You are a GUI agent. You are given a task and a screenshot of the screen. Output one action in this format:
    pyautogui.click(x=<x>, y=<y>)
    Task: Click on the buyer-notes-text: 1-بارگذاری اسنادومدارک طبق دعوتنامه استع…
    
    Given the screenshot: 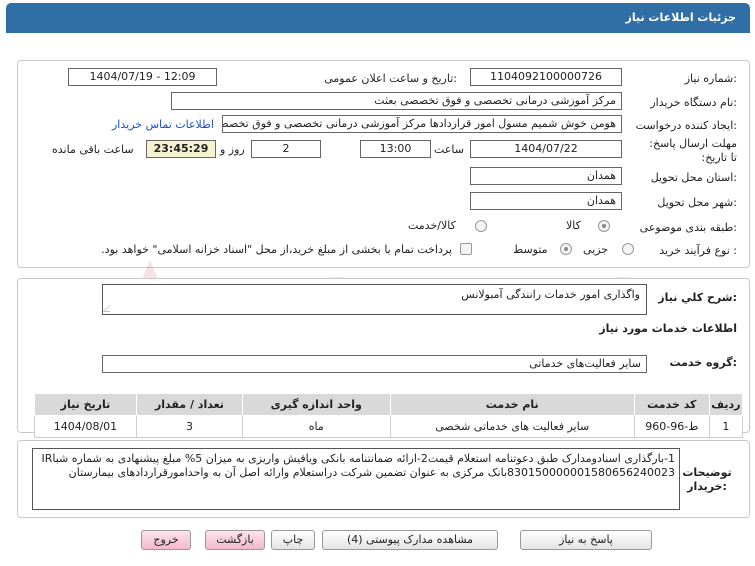 What is the action you would take?
    pyautogui.click(x=358, y=465)
    